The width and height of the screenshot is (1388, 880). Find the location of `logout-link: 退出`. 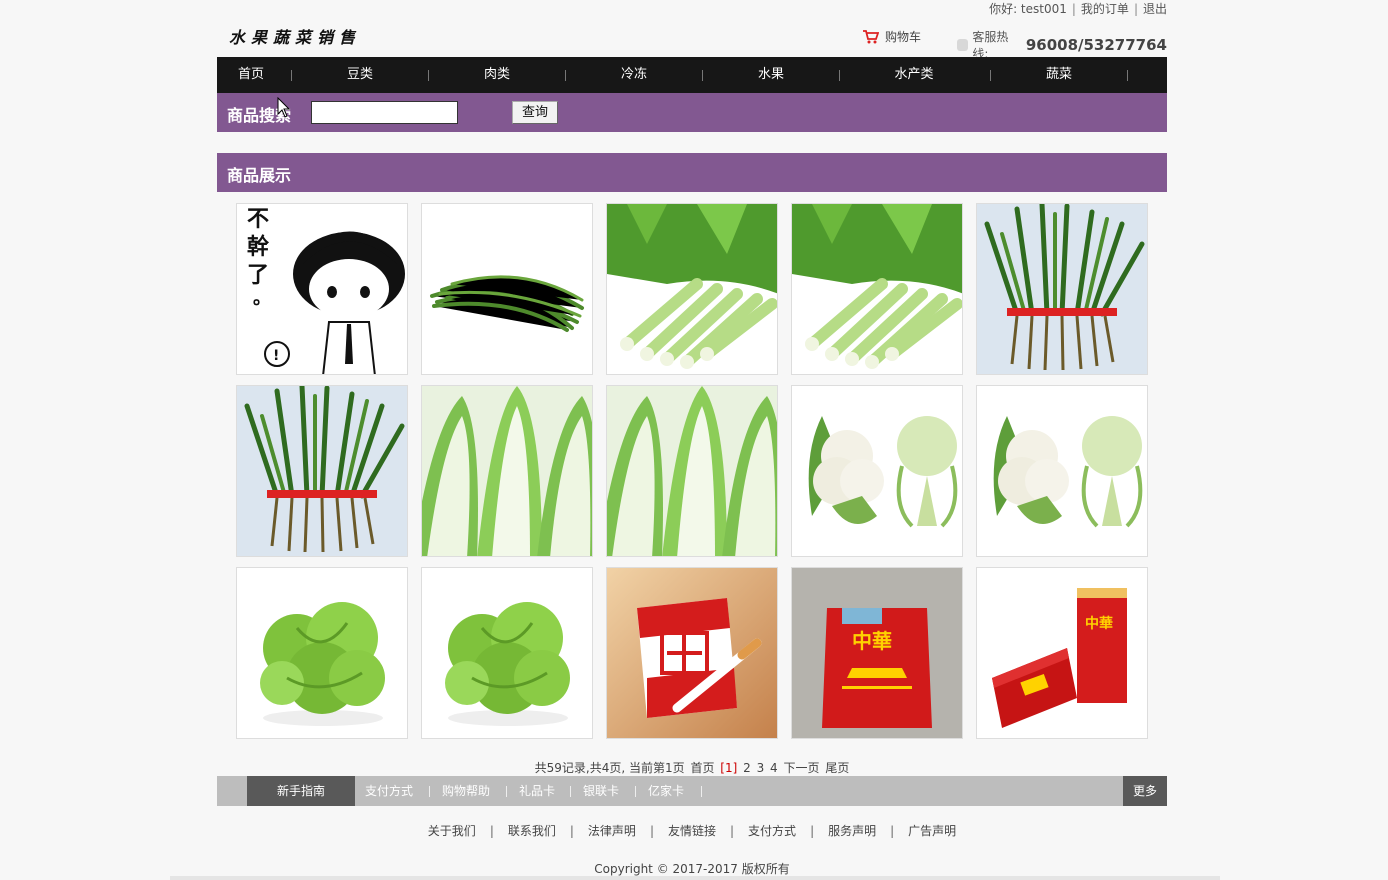

logout-link: 退出 is located at coordinates (1155, 9).